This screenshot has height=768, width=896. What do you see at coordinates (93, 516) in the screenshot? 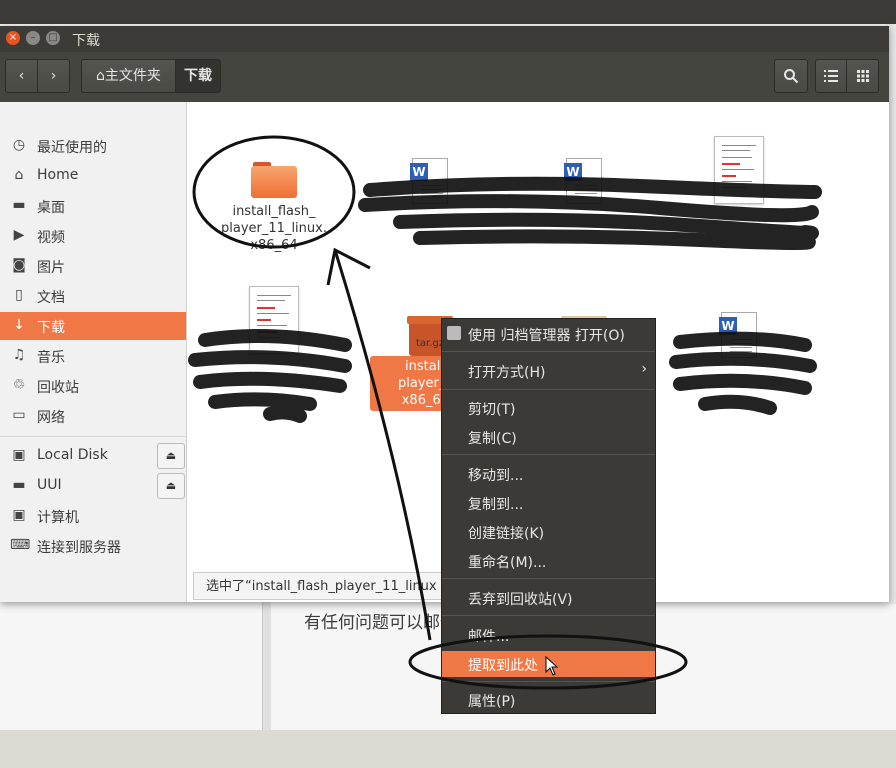
I see `sidebar-item-computer: ▣ 计算机` at bounding box center [93, 516].